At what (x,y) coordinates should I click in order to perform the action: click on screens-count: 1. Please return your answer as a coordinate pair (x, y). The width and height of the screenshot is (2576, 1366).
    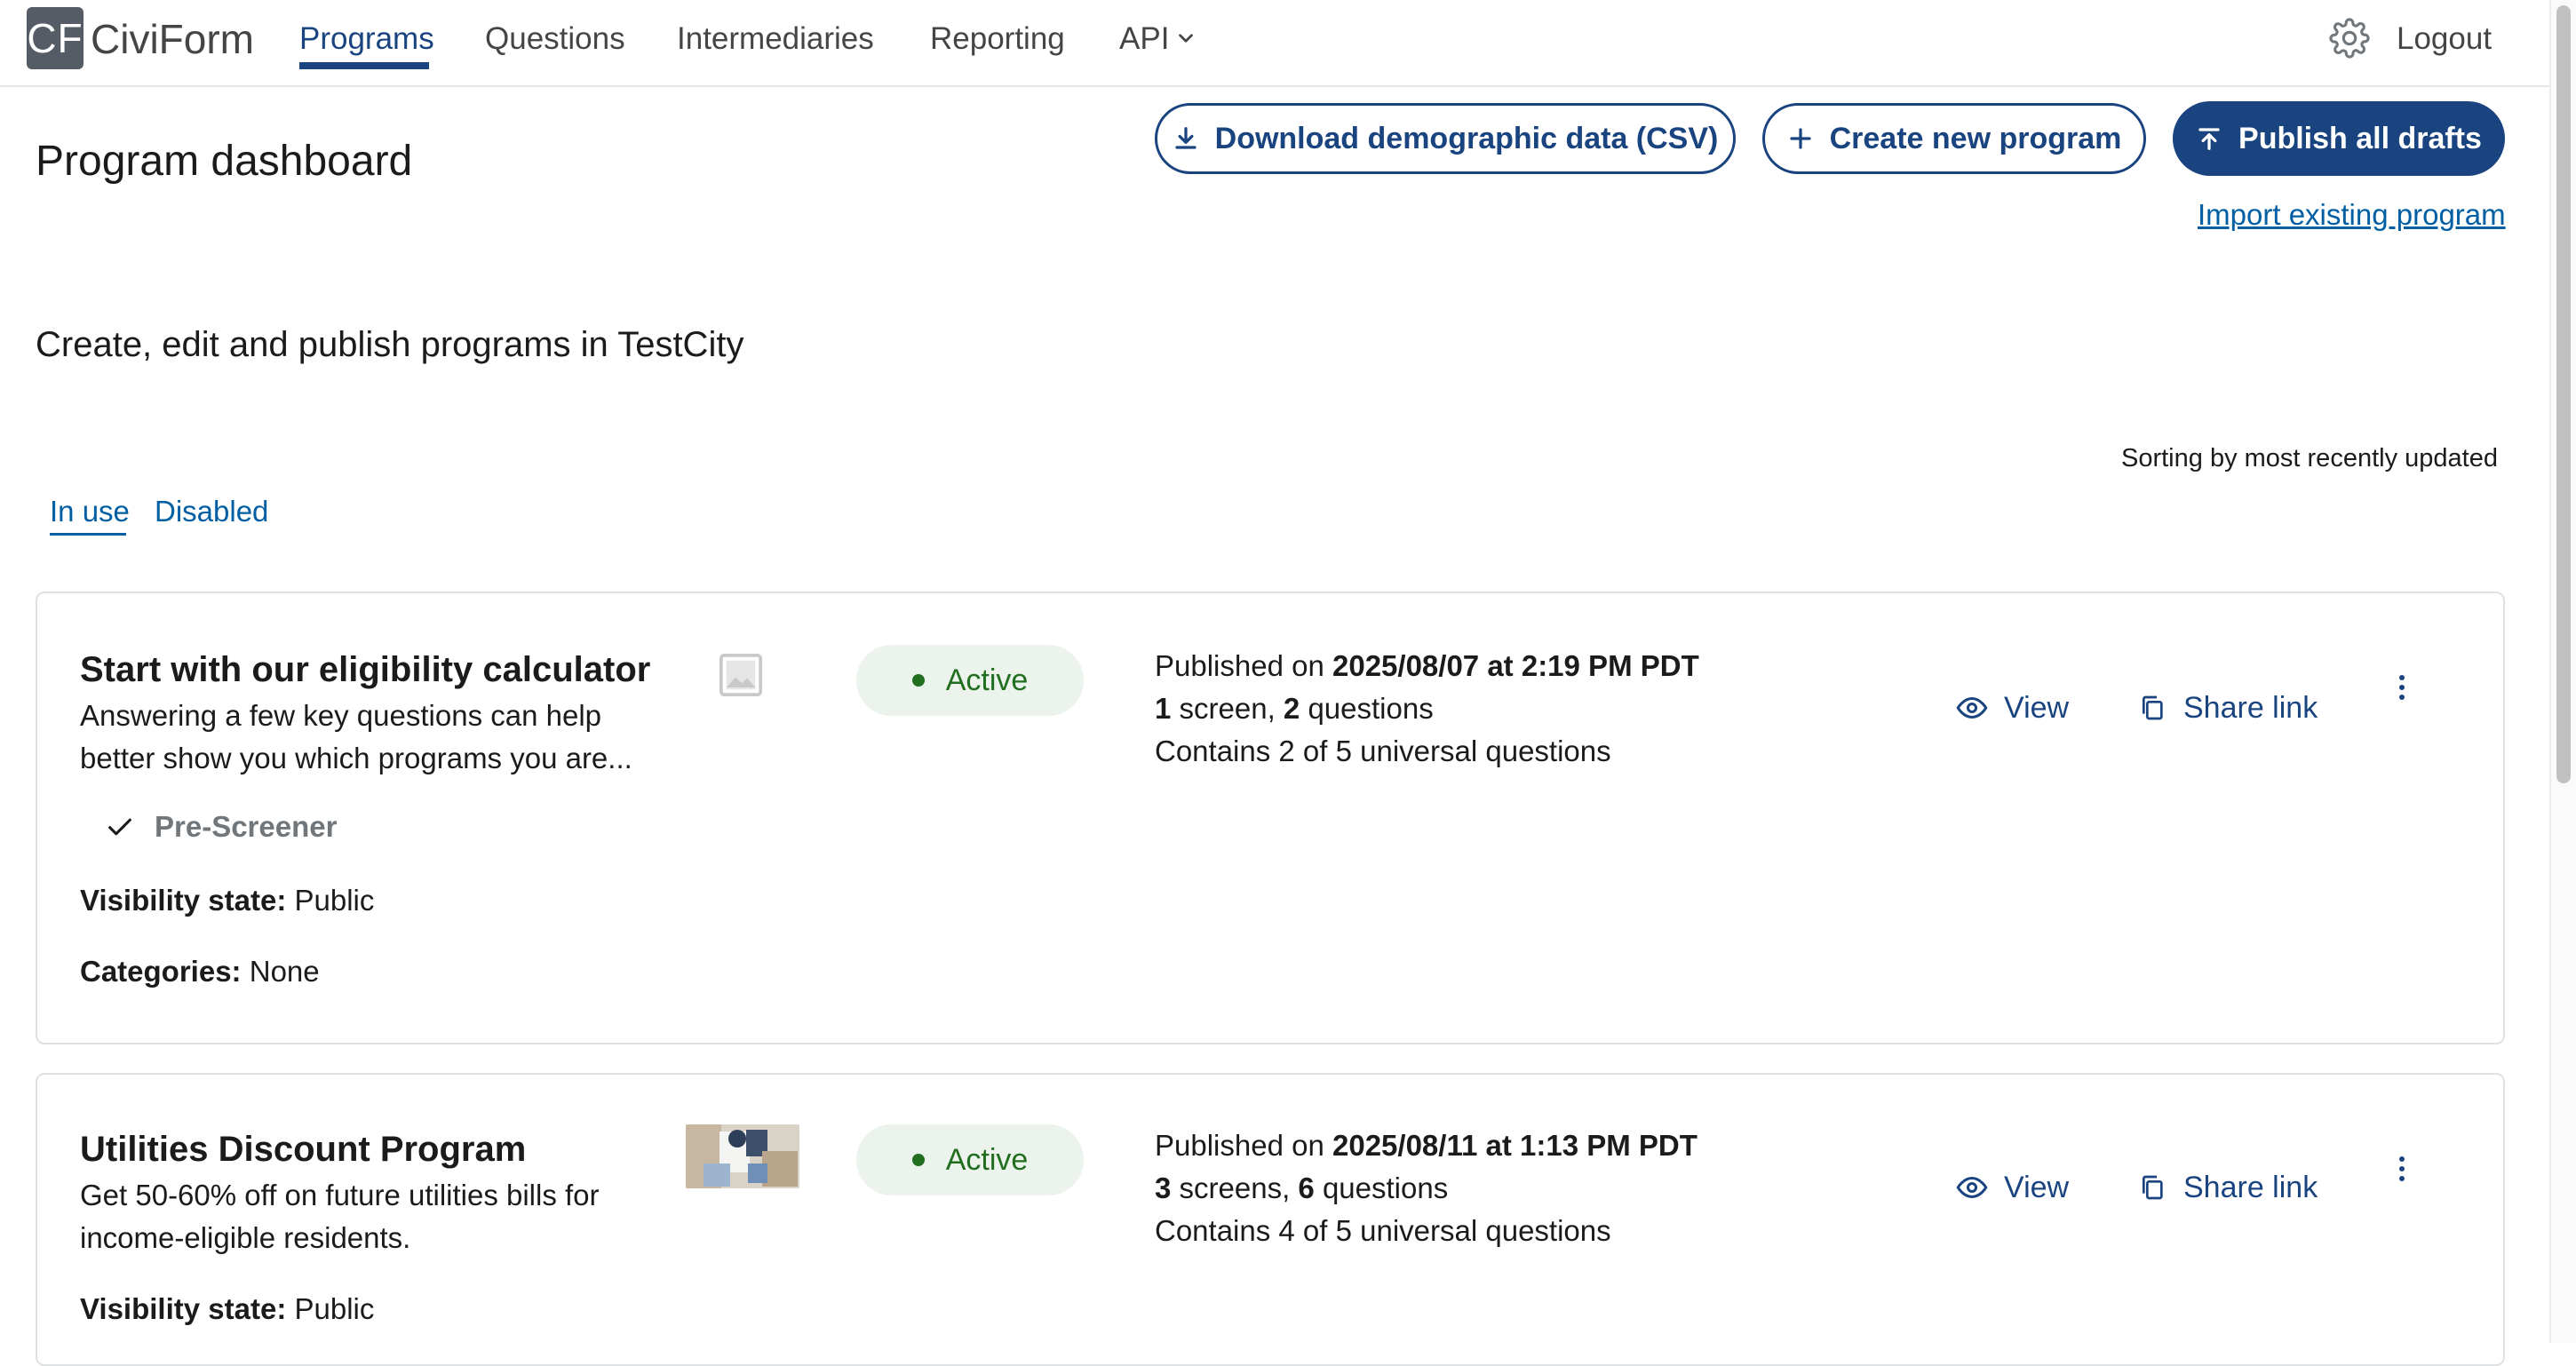
    Looking at the image, I should click on (1163, 708).